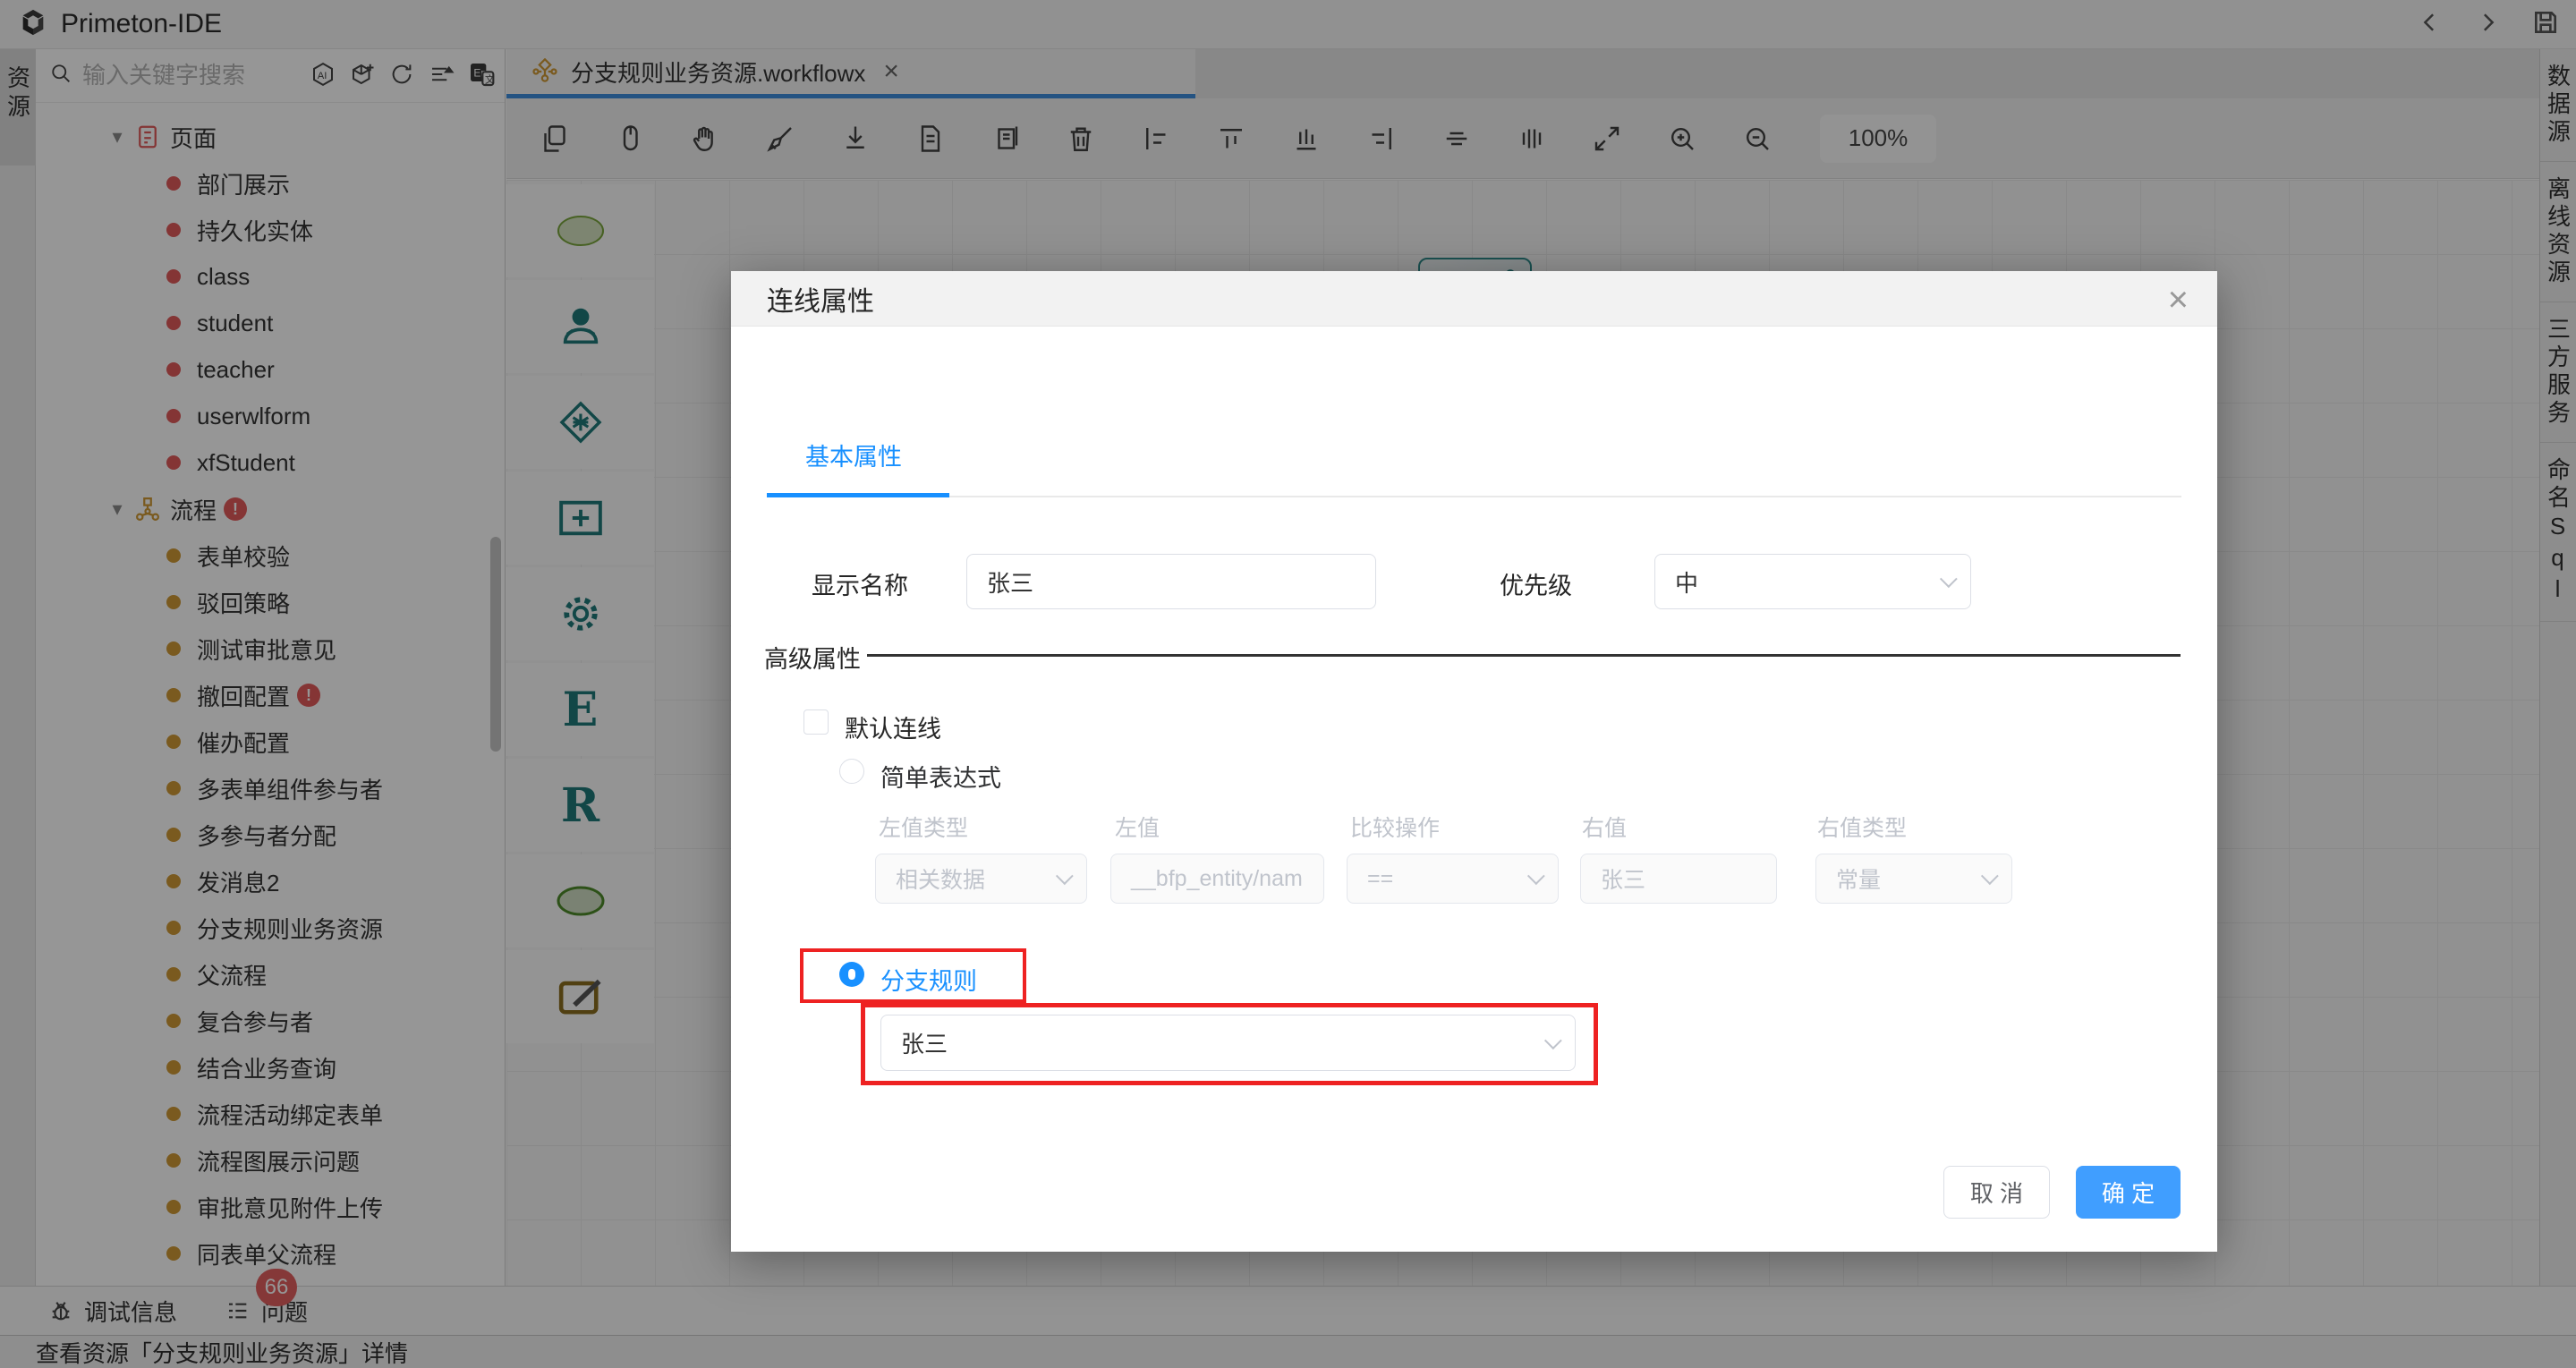  What do you see at coordinates (924, 828) in the screenshot?
I see `left-value-type-label: 左值类型` at bounding box center [924, 828].